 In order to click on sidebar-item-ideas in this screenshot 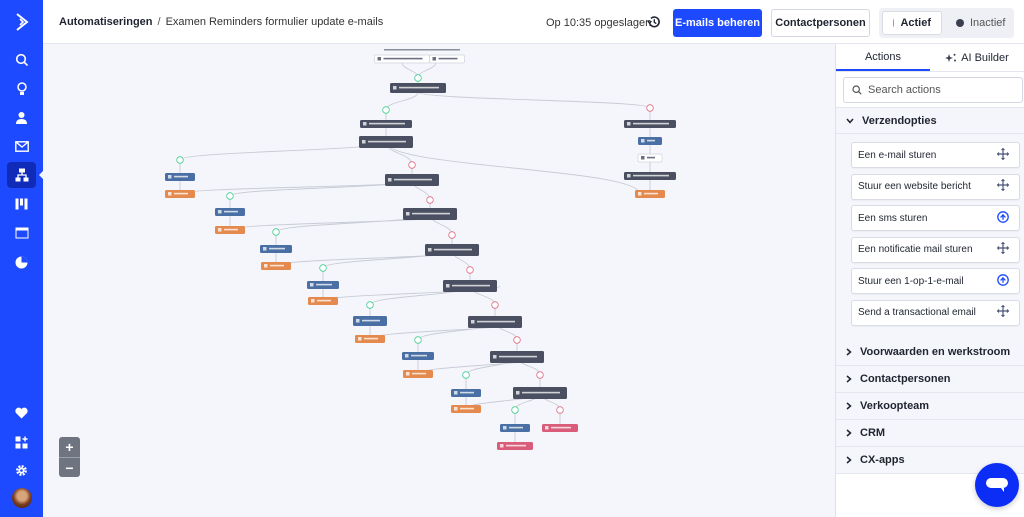, I will do `click(21, 89)`.